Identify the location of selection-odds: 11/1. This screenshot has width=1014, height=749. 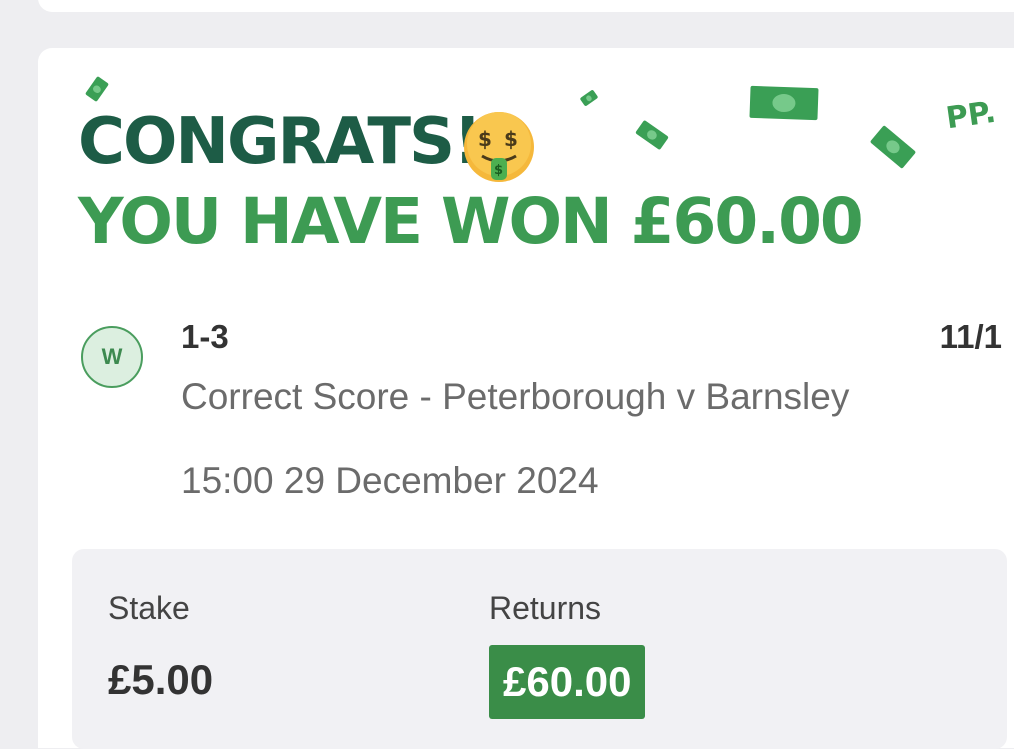
(970, 336).